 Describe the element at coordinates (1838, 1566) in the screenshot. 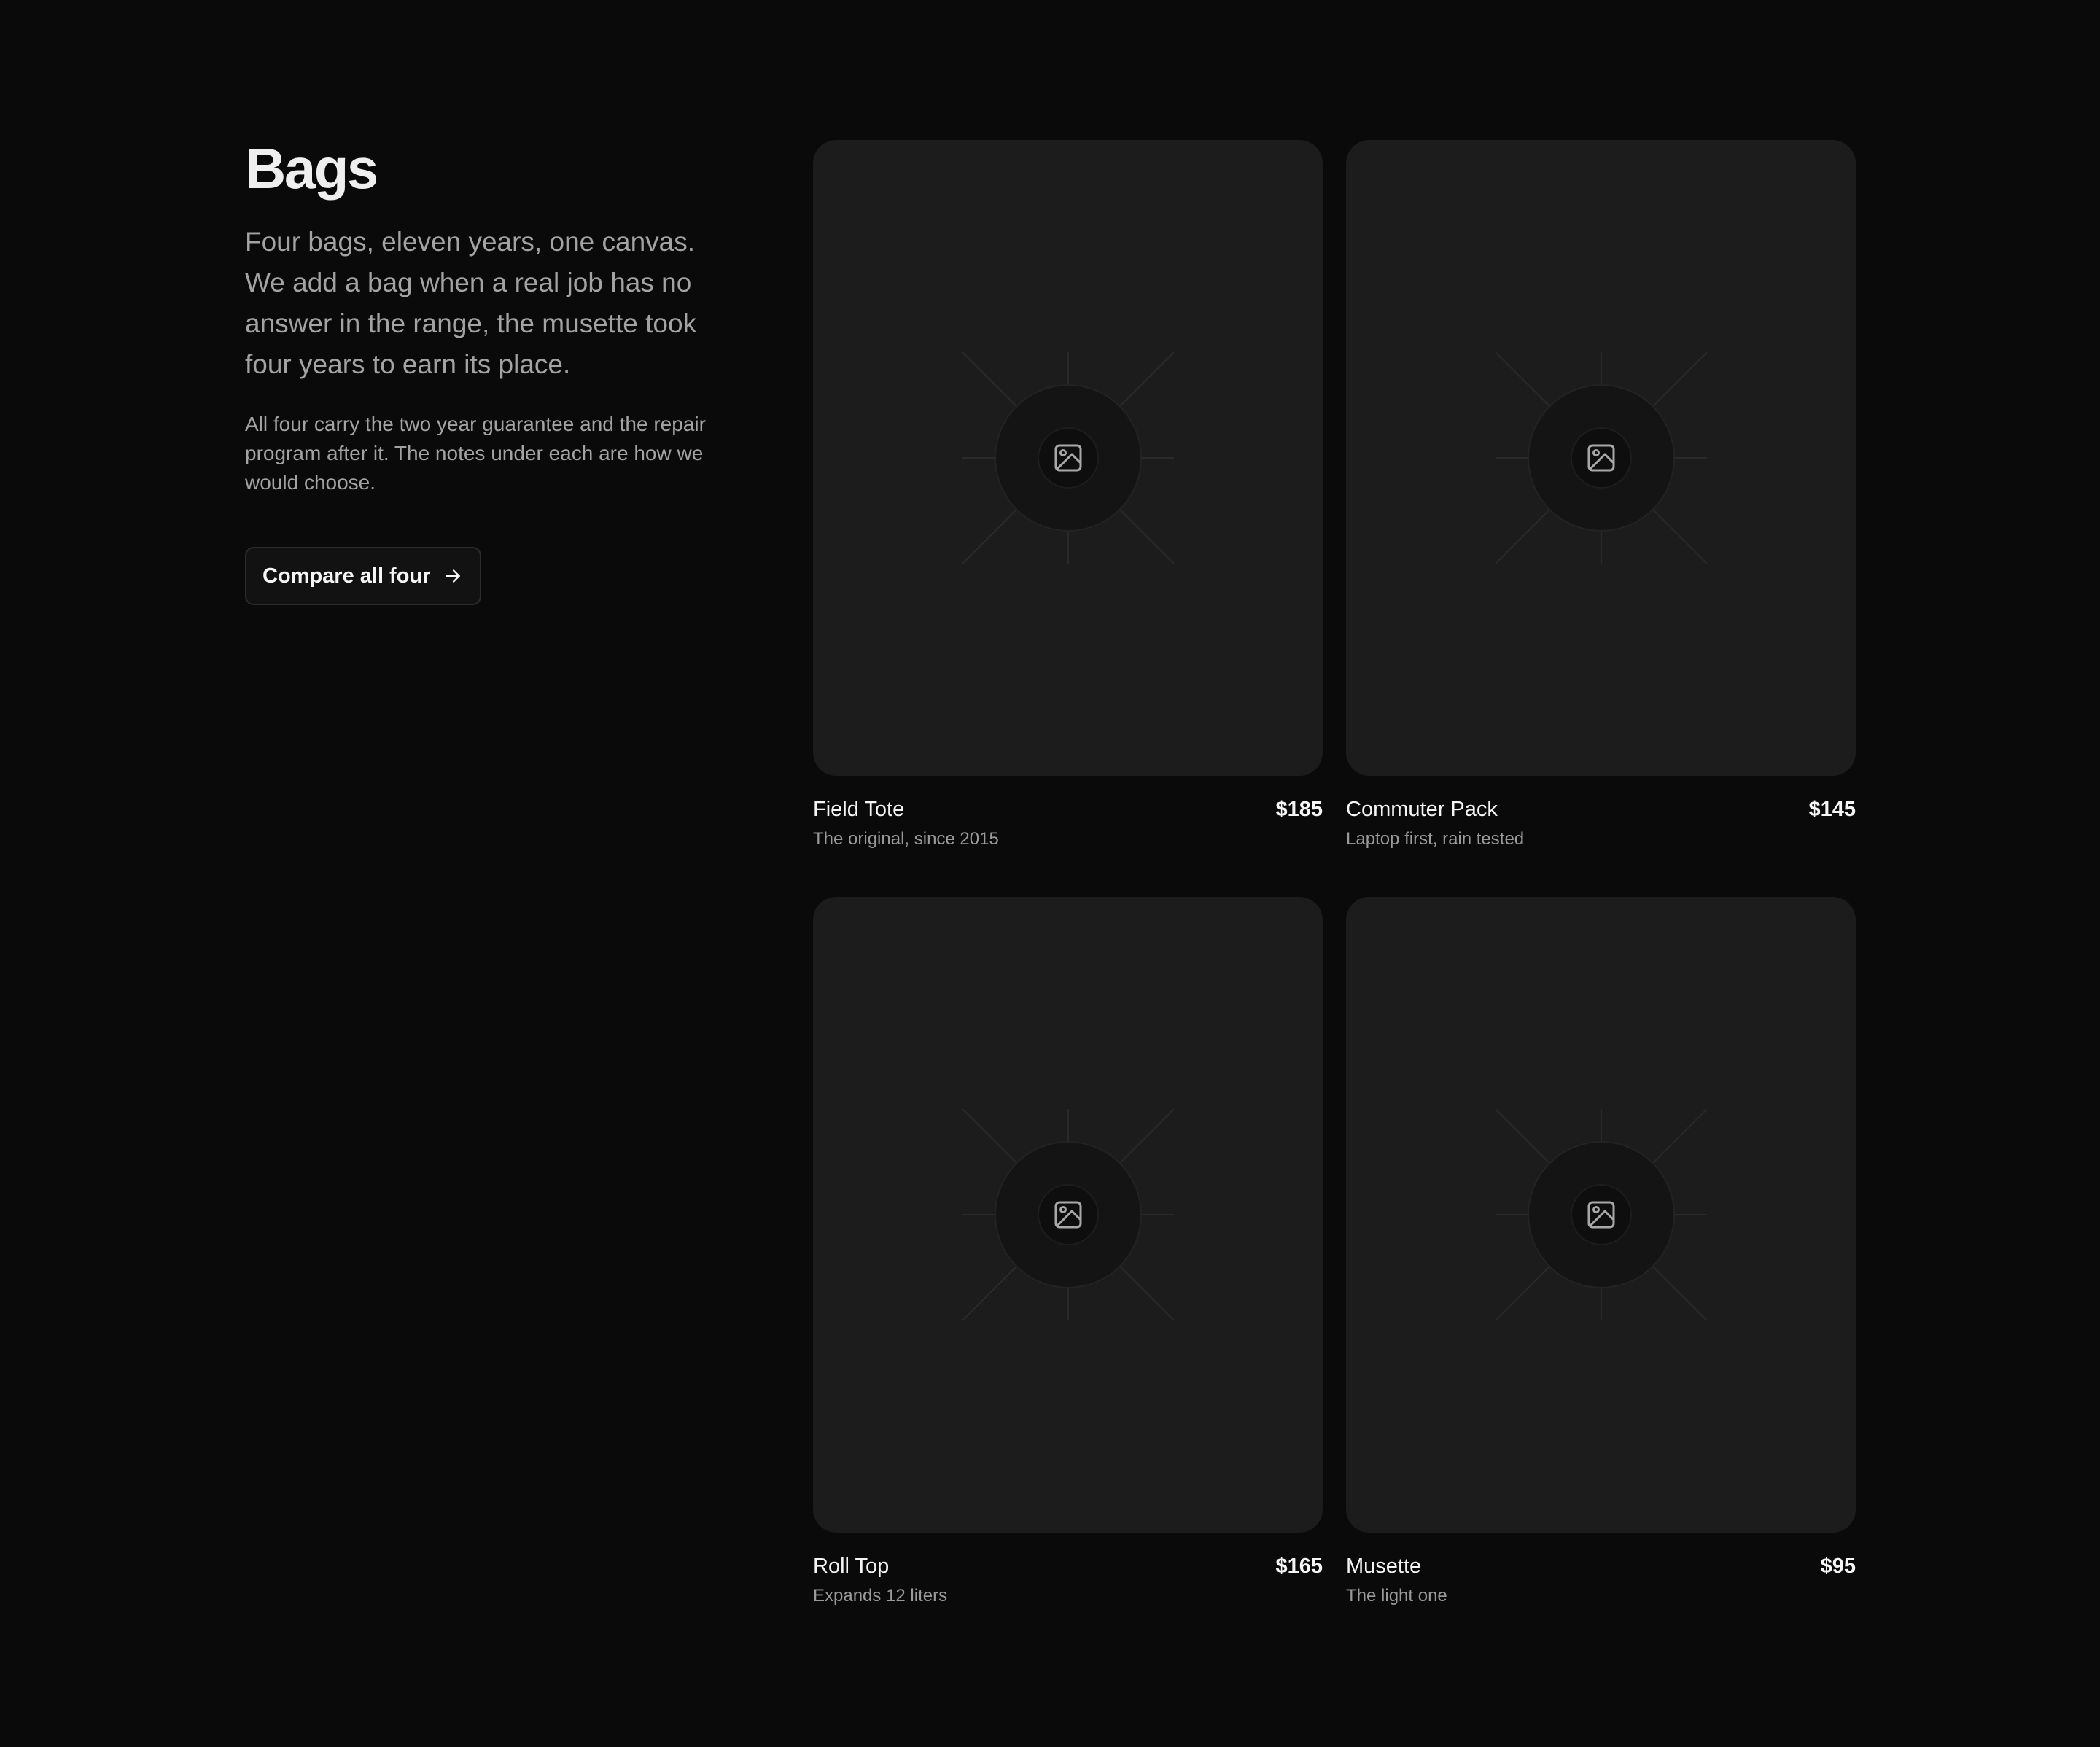

I see `product-price: $95` at that location.